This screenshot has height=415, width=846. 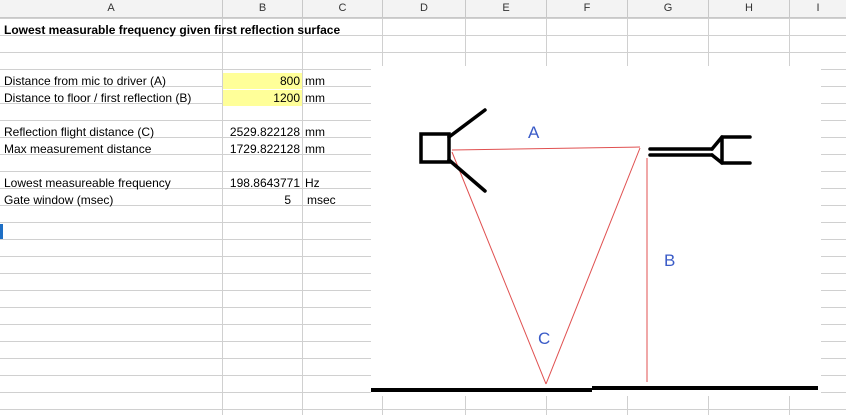 I want to click on diagram-label-a: A, so click(x=534, y=132).